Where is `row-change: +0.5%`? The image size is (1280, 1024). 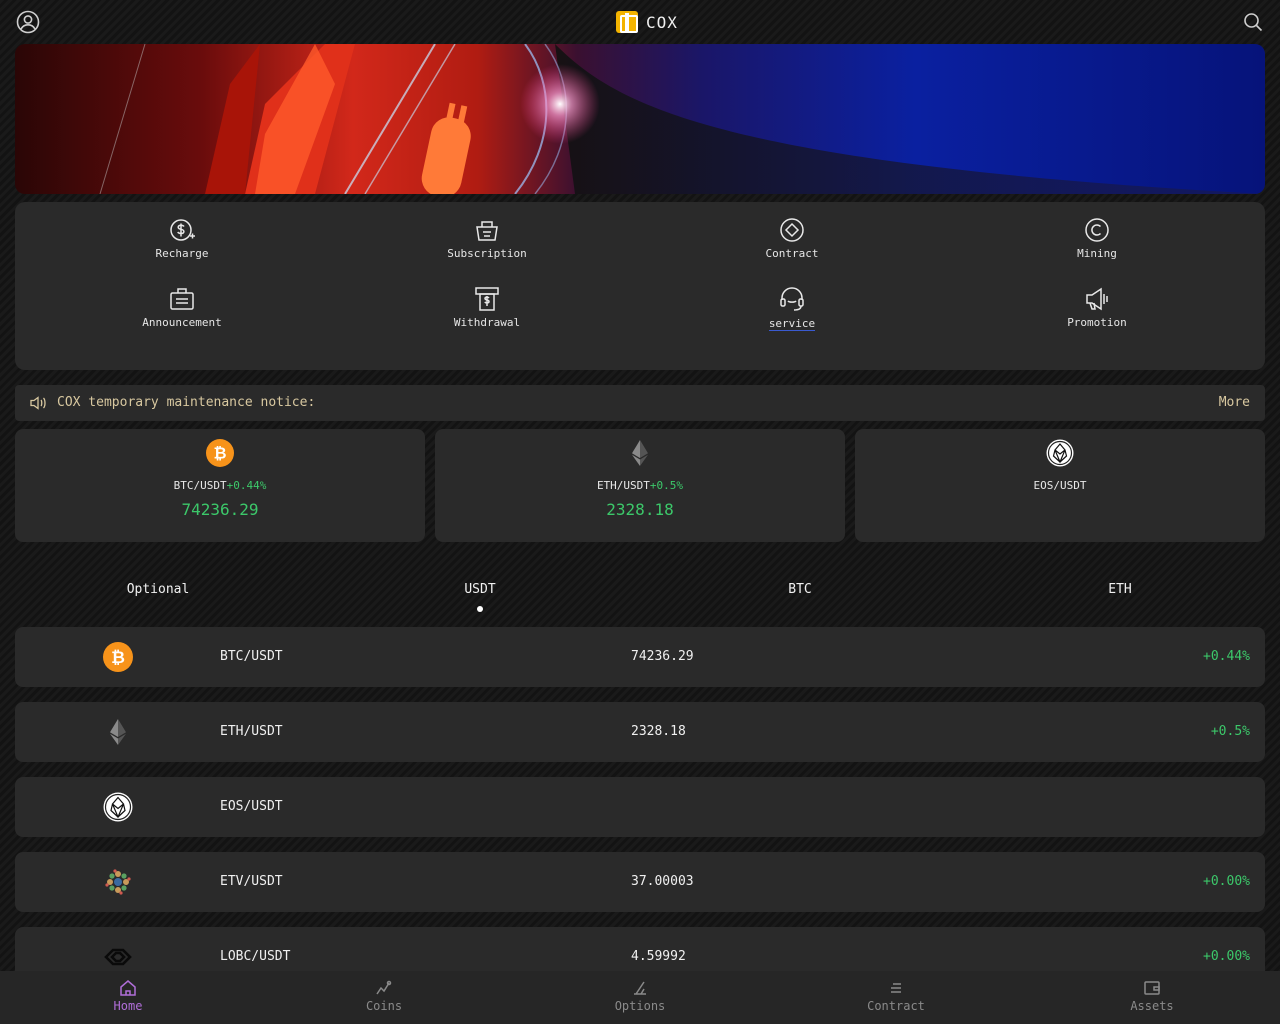
row-change: +0.5% is located at coordinates (1230, 731).